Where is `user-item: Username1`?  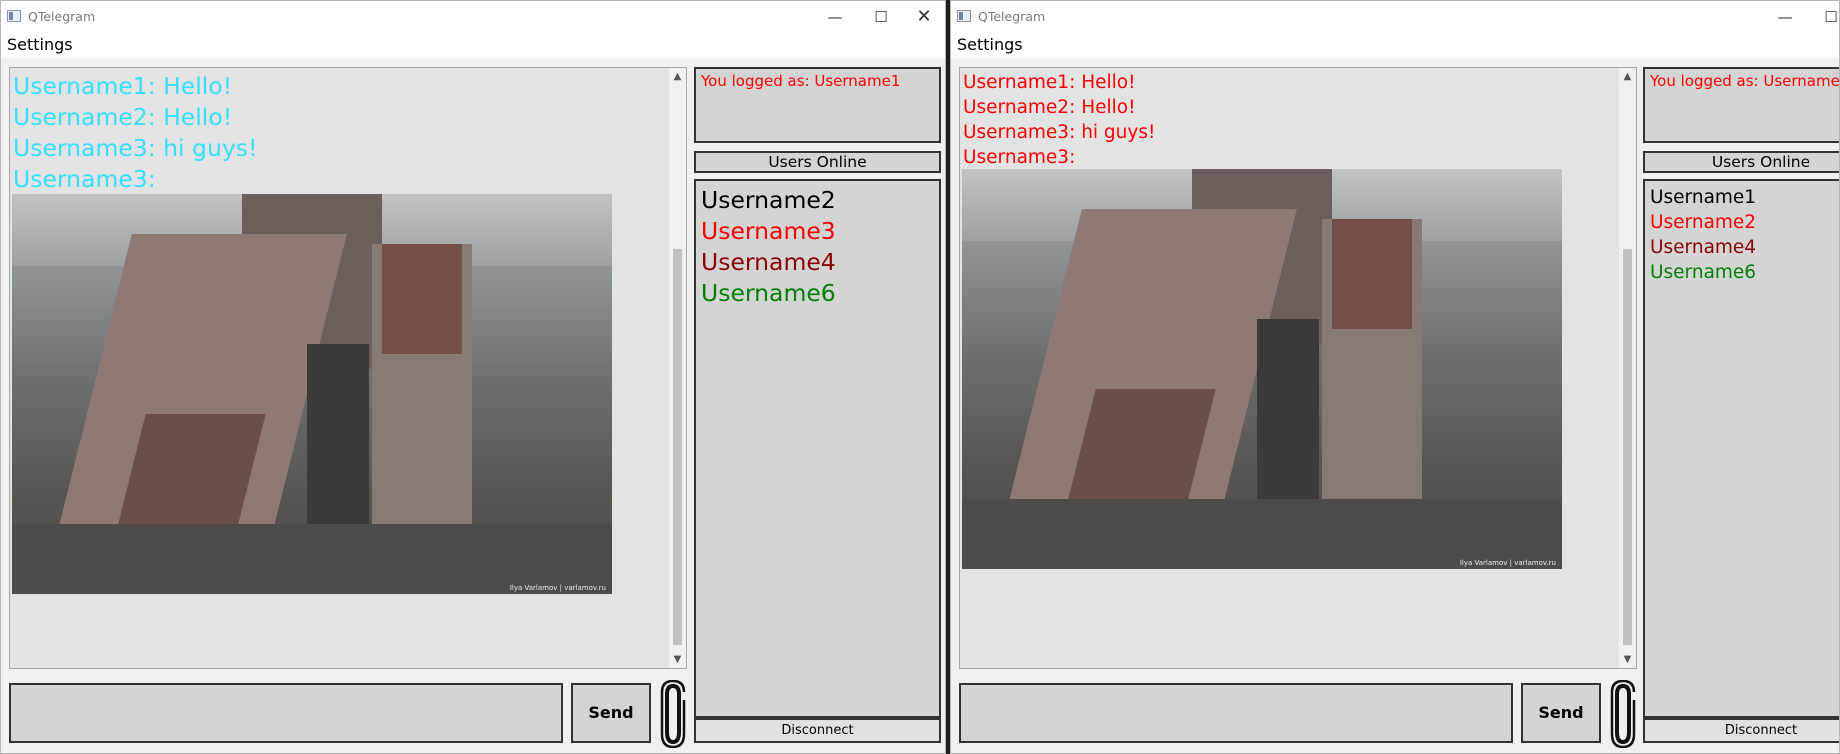
user-item: Username1 is located at coordinates (1703, 197).